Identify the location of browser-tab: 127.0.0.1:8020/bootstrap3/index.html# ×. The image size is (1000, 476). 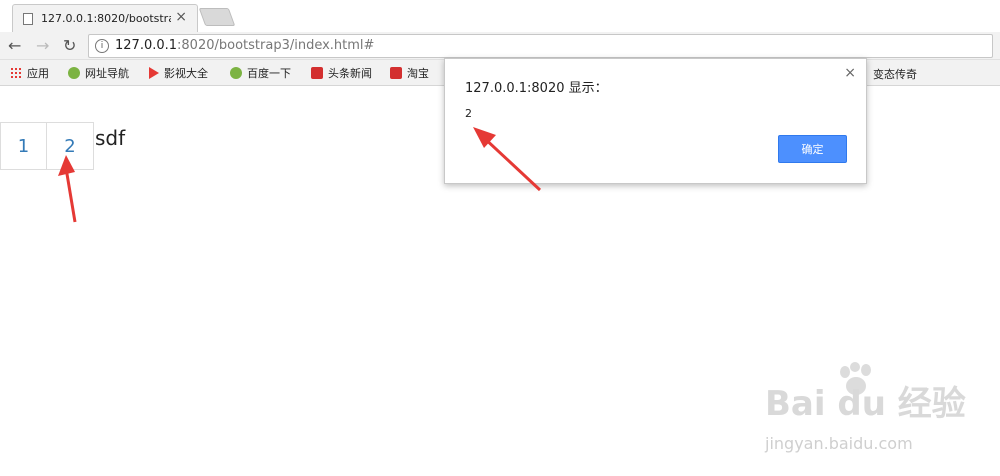
(105, 18).